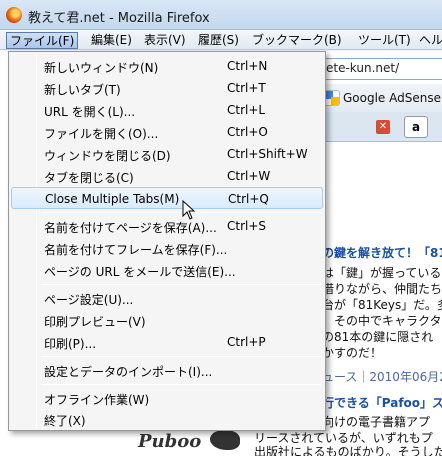 This screenshot has width=442, height=456. Describe the element at coordinates (167, 88) in the screenshot. I see `menu-item-new-tab: 新しいタブ(T) Ctrl+T` at that location.